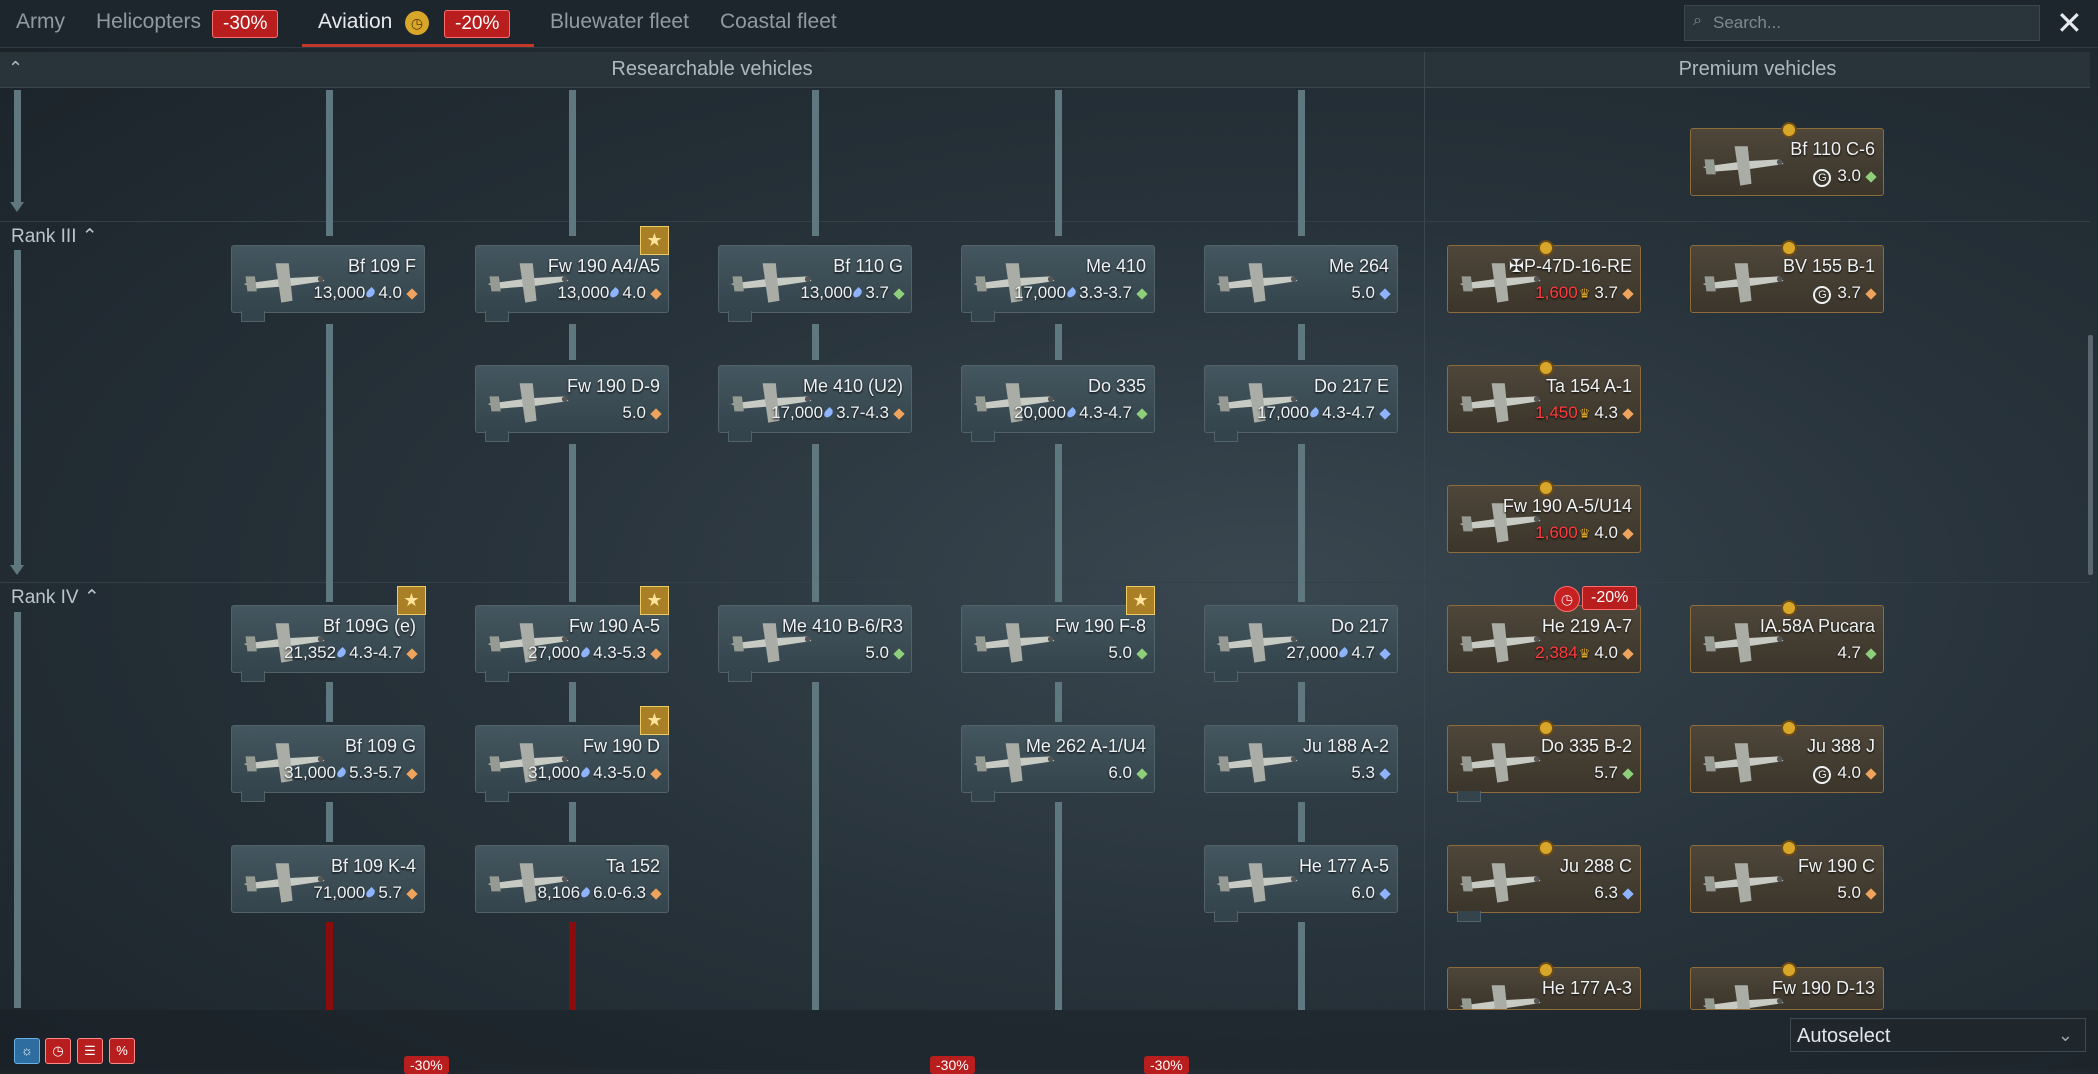 The height and width of the screenshot is (1074, 2098). What do you see at coordinates (40, 22) in the screenshot?
I see `tab-army: Army` at bounding box center [40, 22].